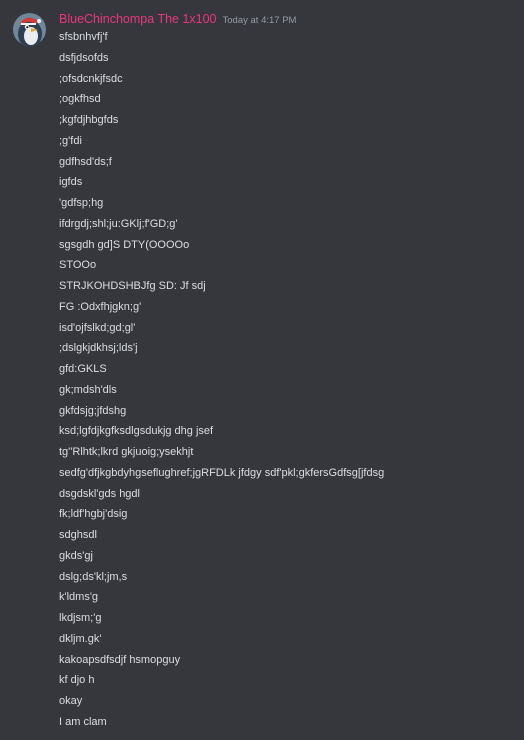  What do you see at coordinates (88, 389) in the screenshot?
I see `message-line: gk;mdsh'dls` at bounding box center [88, 389].